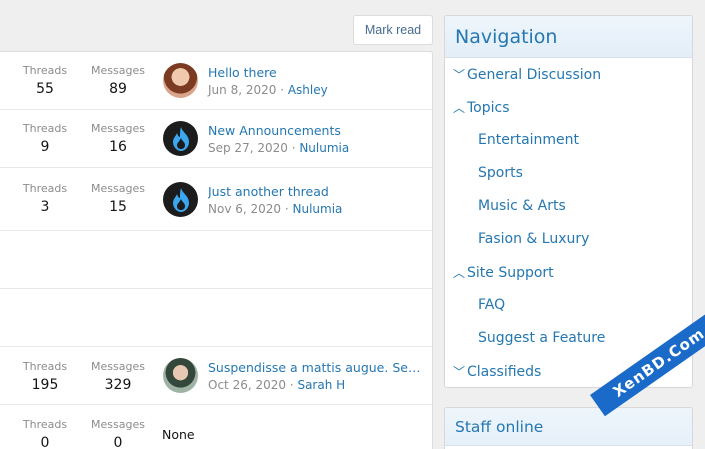 This screenshot has height=449, width=705. Describe the element at coordinates (118, 89) in the screenshot. I see `messages-count: 89` at that location.